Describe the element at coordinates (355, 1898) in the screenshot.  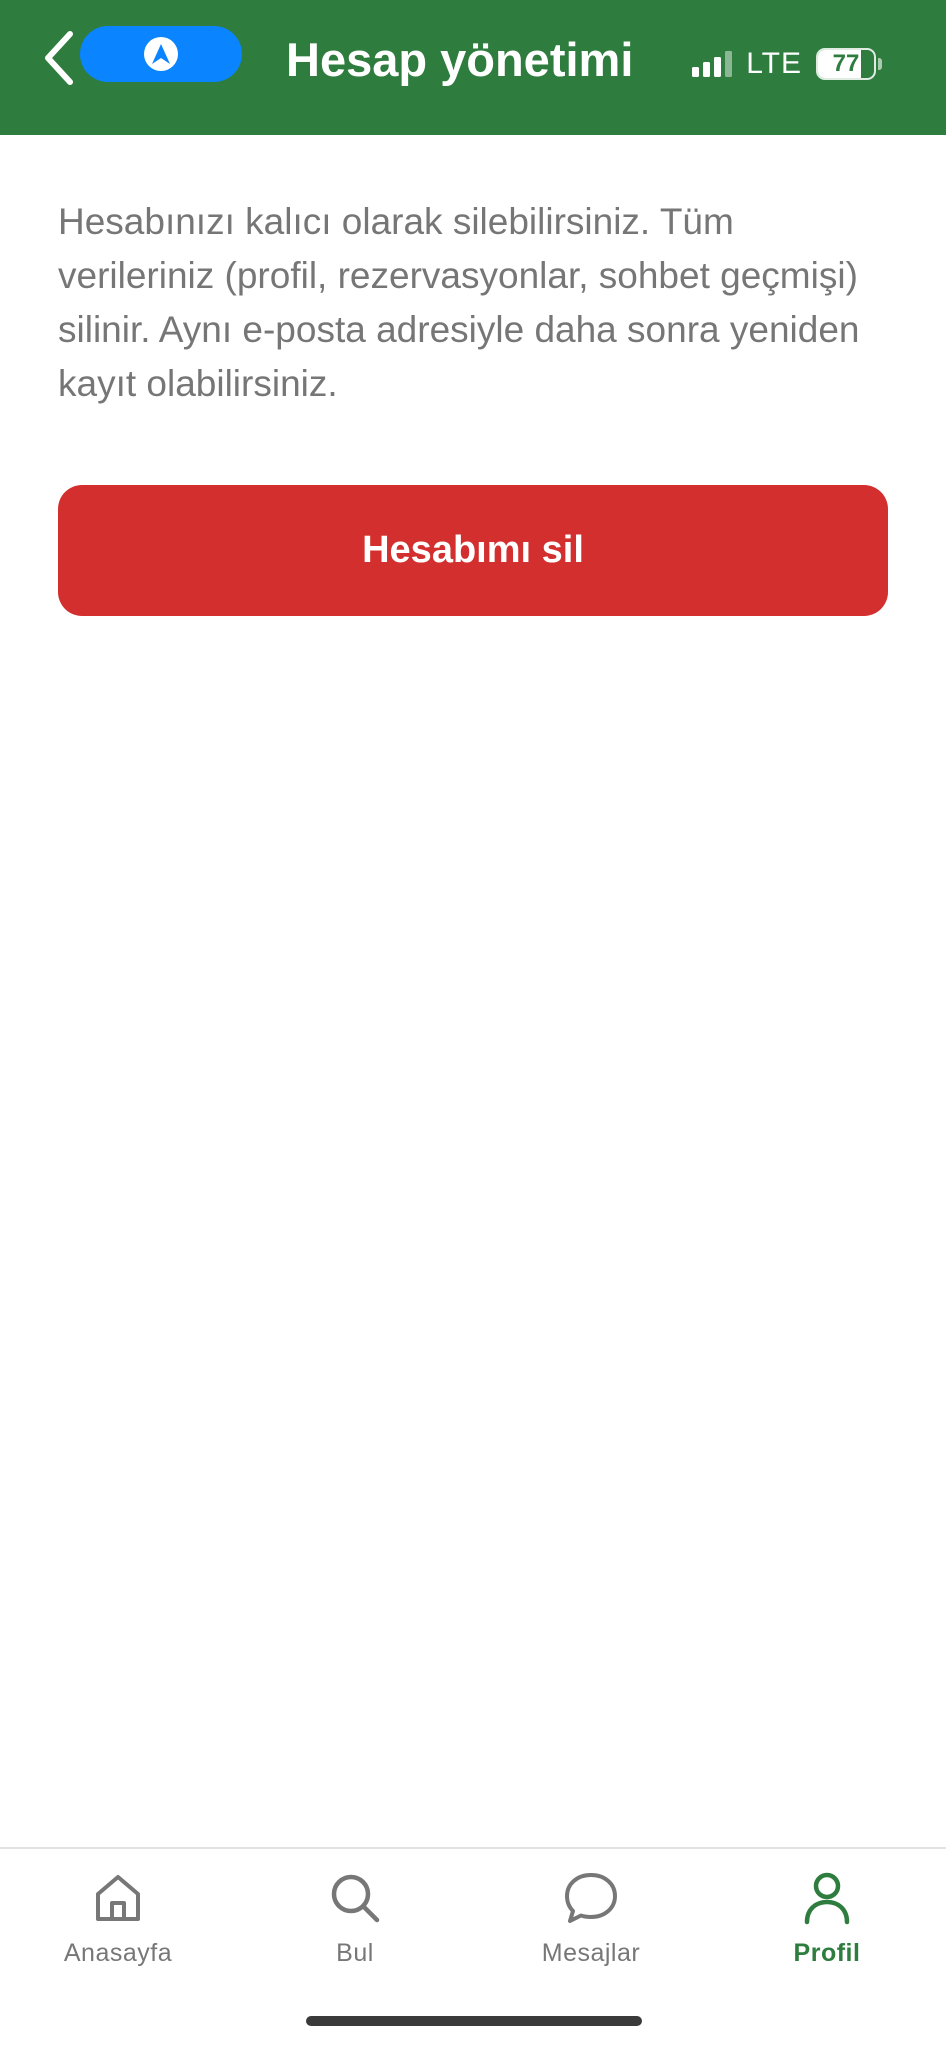
I see `search-icon` at that location.